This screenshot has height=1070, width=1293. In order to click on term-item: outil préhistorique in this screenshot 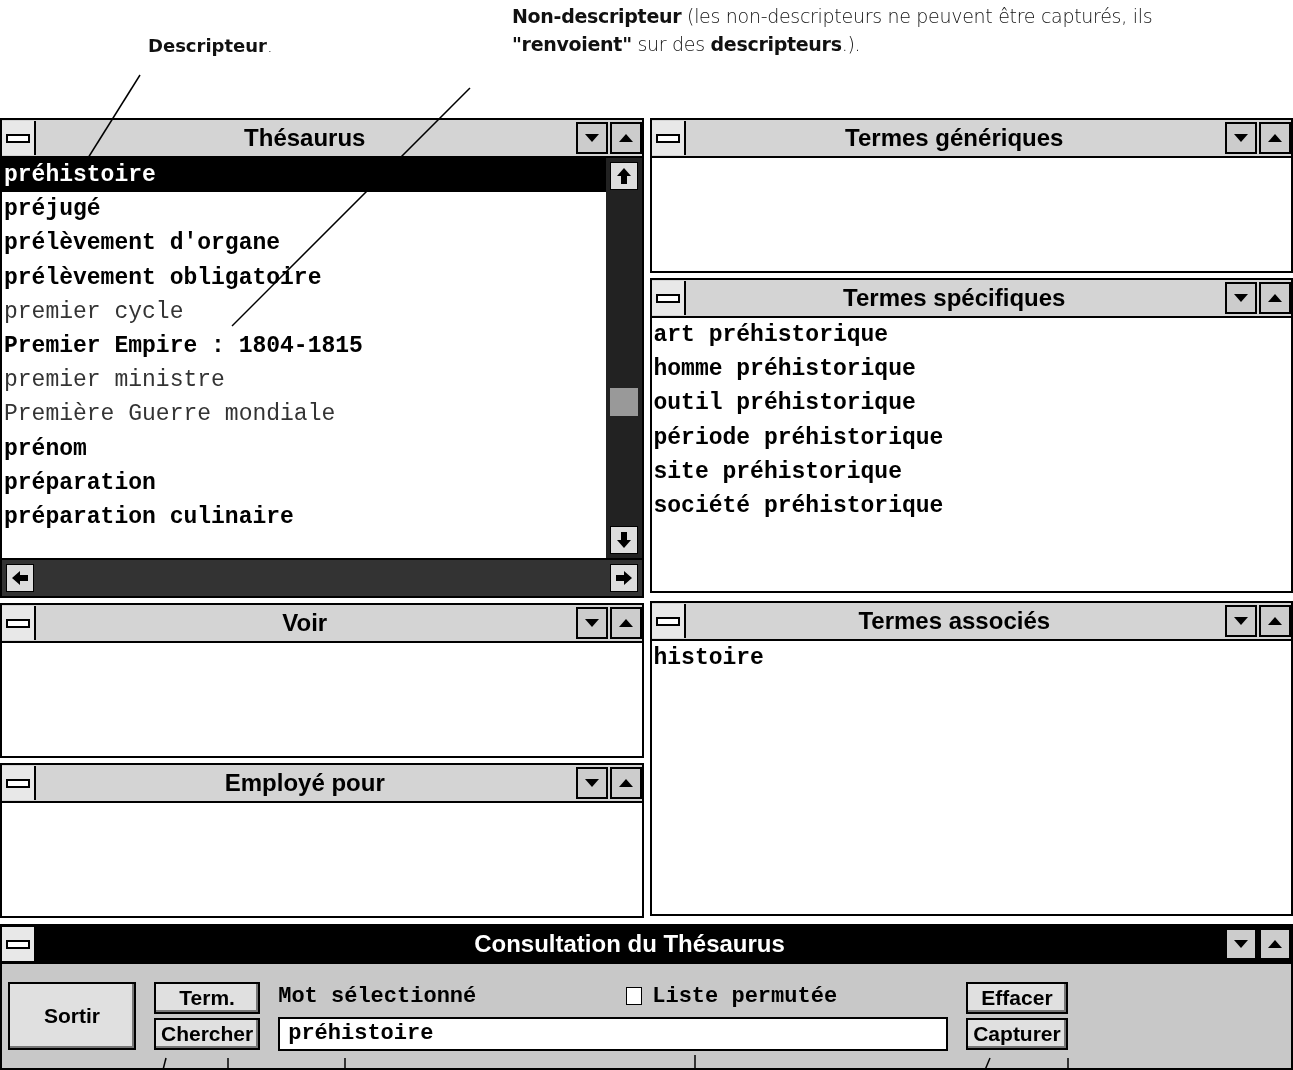, I will do `click(971, 403)`.